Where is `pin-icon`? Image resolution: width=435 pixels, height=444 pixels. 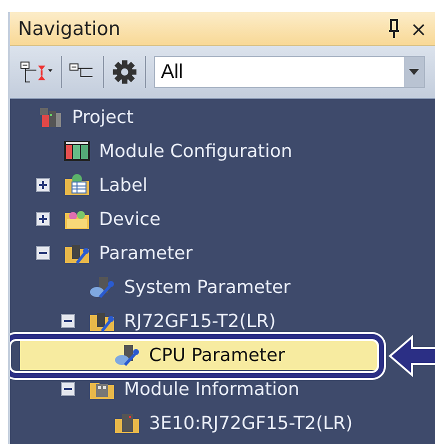
pin-icon is located at coordinates (394, 28).